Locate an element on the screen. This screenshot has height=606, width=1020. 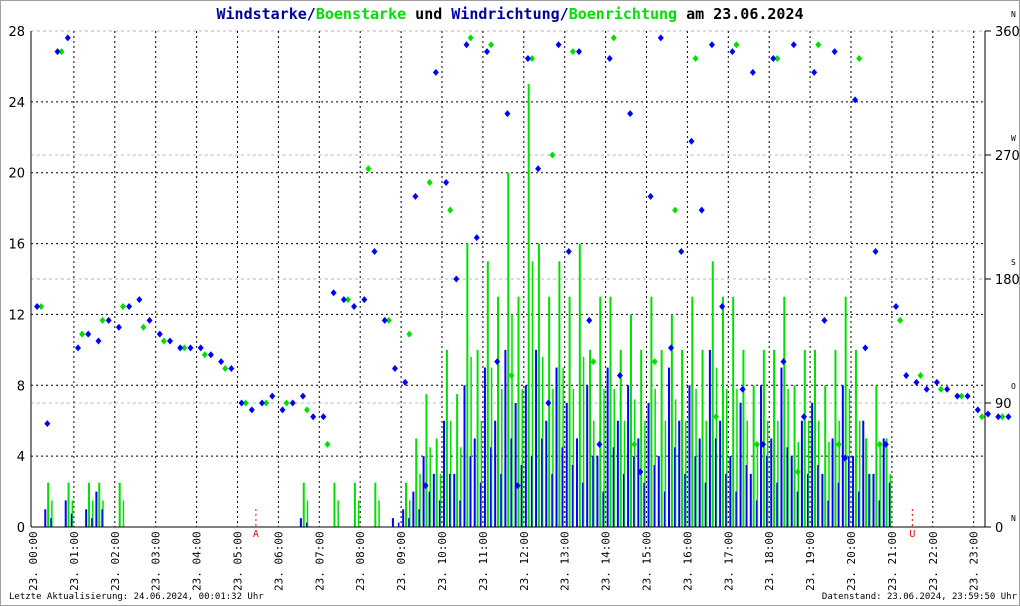
x-tick-label: 23. 19:00 is located at coordinates (810, 561).